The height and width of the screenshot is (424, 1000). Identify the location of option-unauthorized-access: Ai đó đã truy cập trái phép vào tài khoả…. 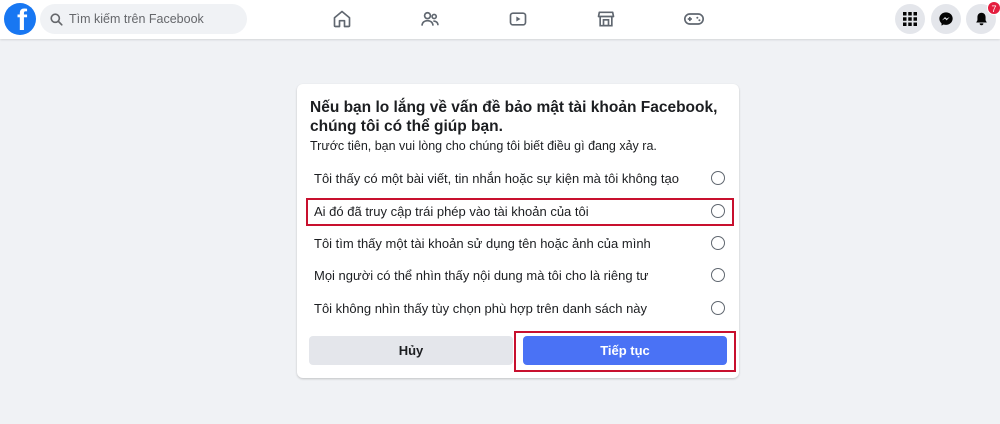
(520, 211).